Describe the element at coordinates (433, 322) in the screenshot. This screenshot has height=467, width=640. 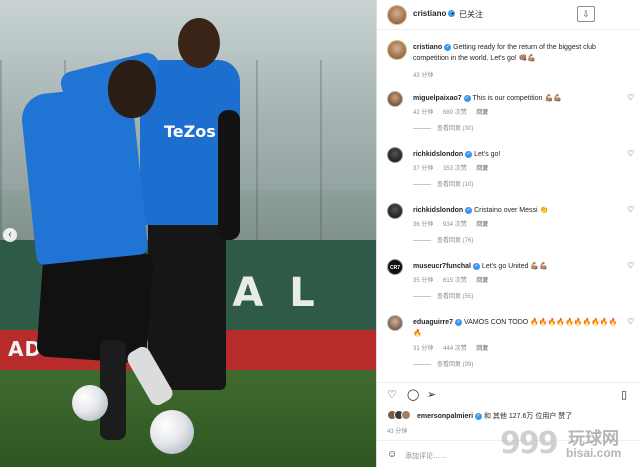
I see `comment-username: eduaguirre7` at that location.